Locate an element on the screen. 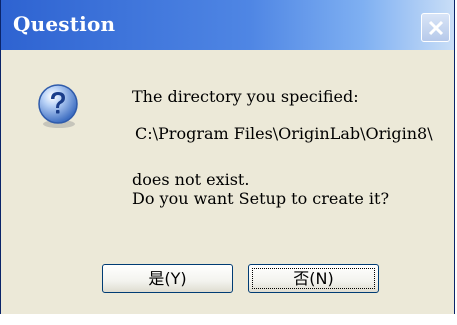 The image size is (457, 325). yes-button: 是(Y) is located at coordinates (167, 278).